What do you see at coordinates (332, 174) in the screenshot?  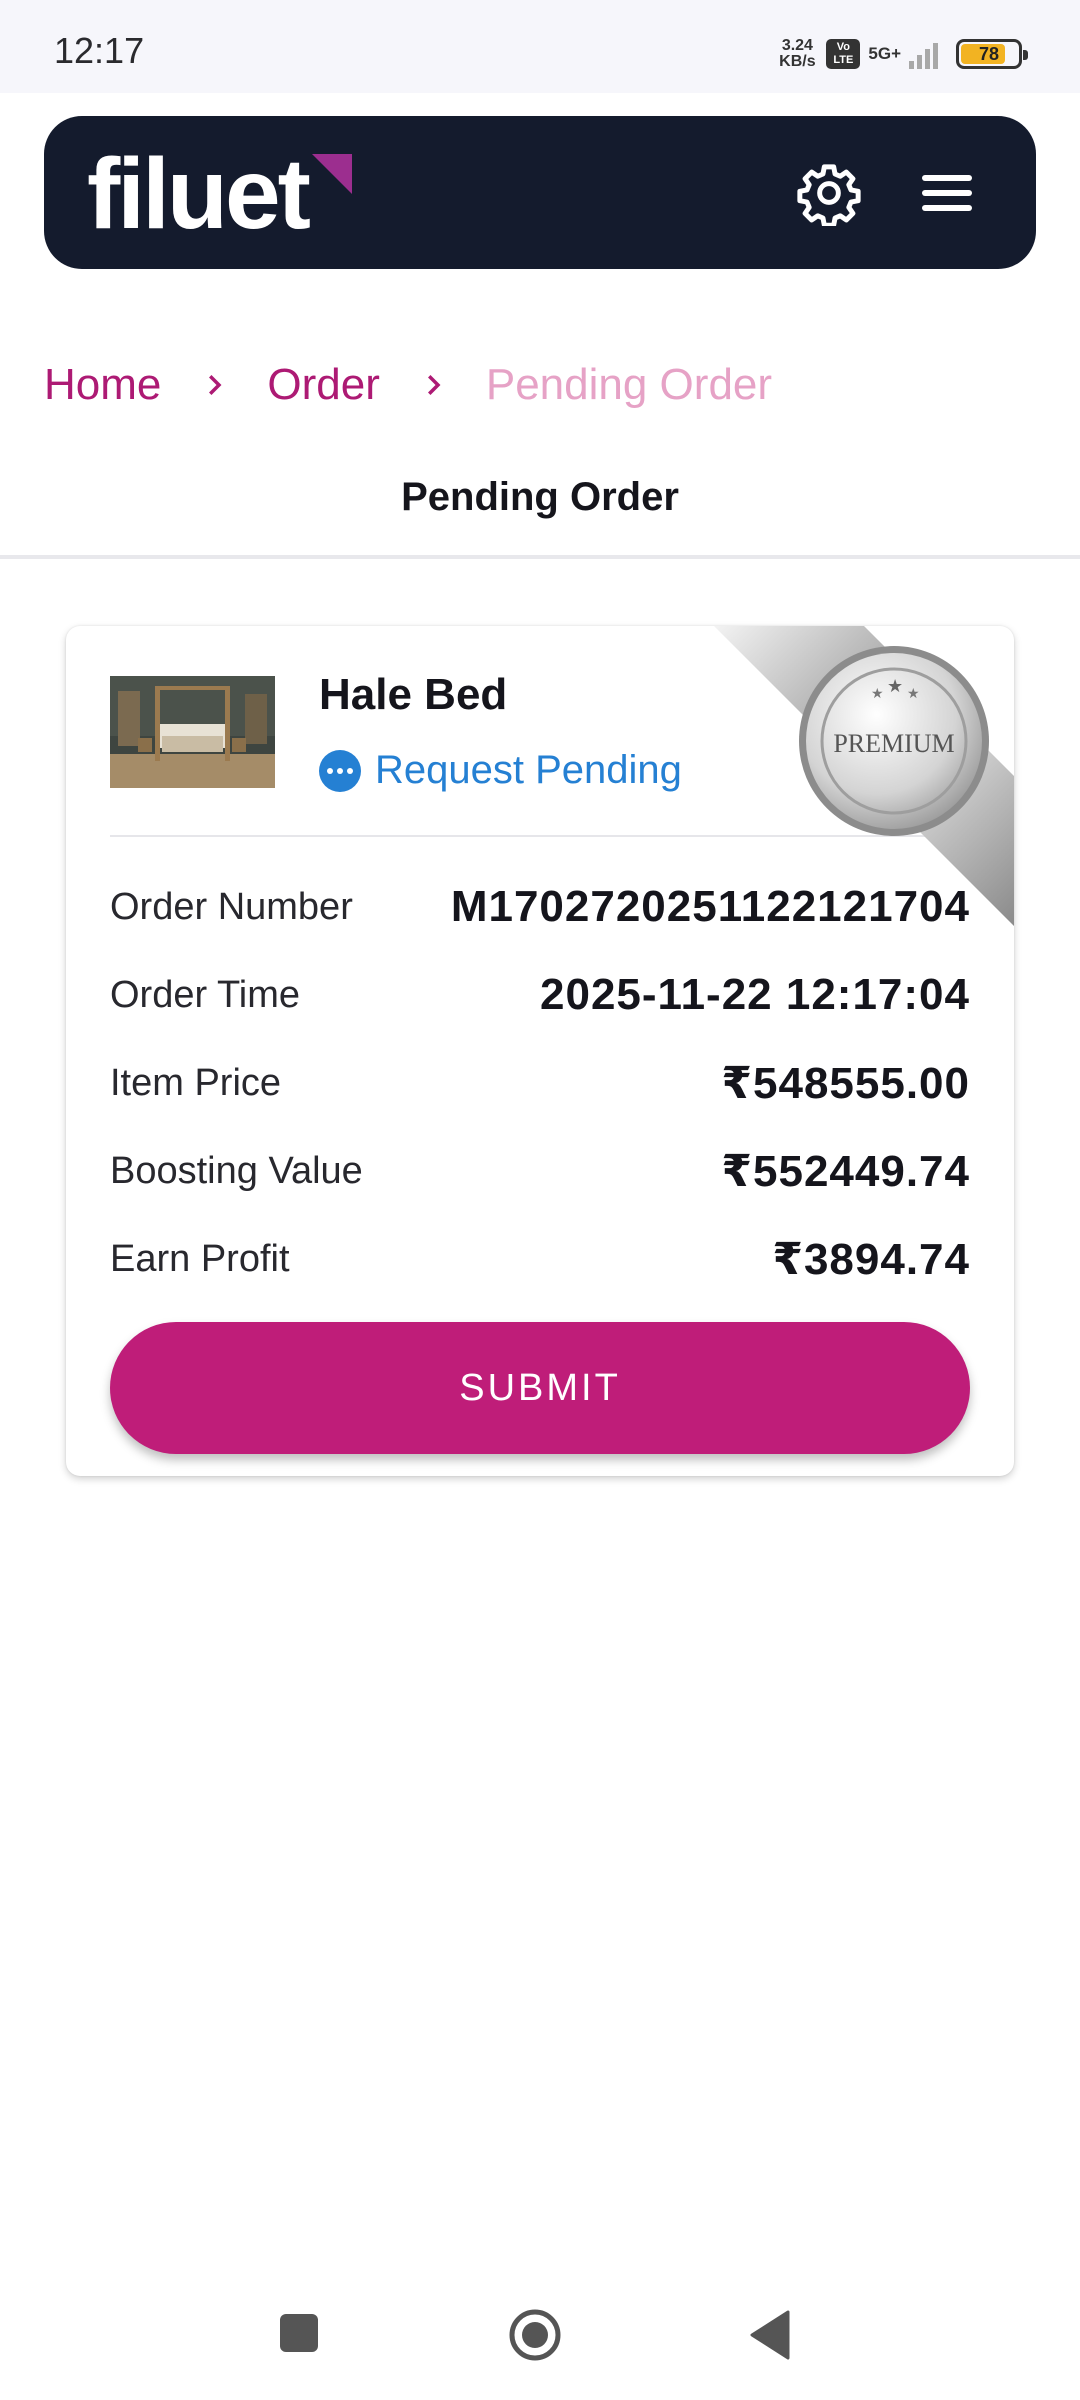 I see `logo-accent` at bounding box center [332, 174].